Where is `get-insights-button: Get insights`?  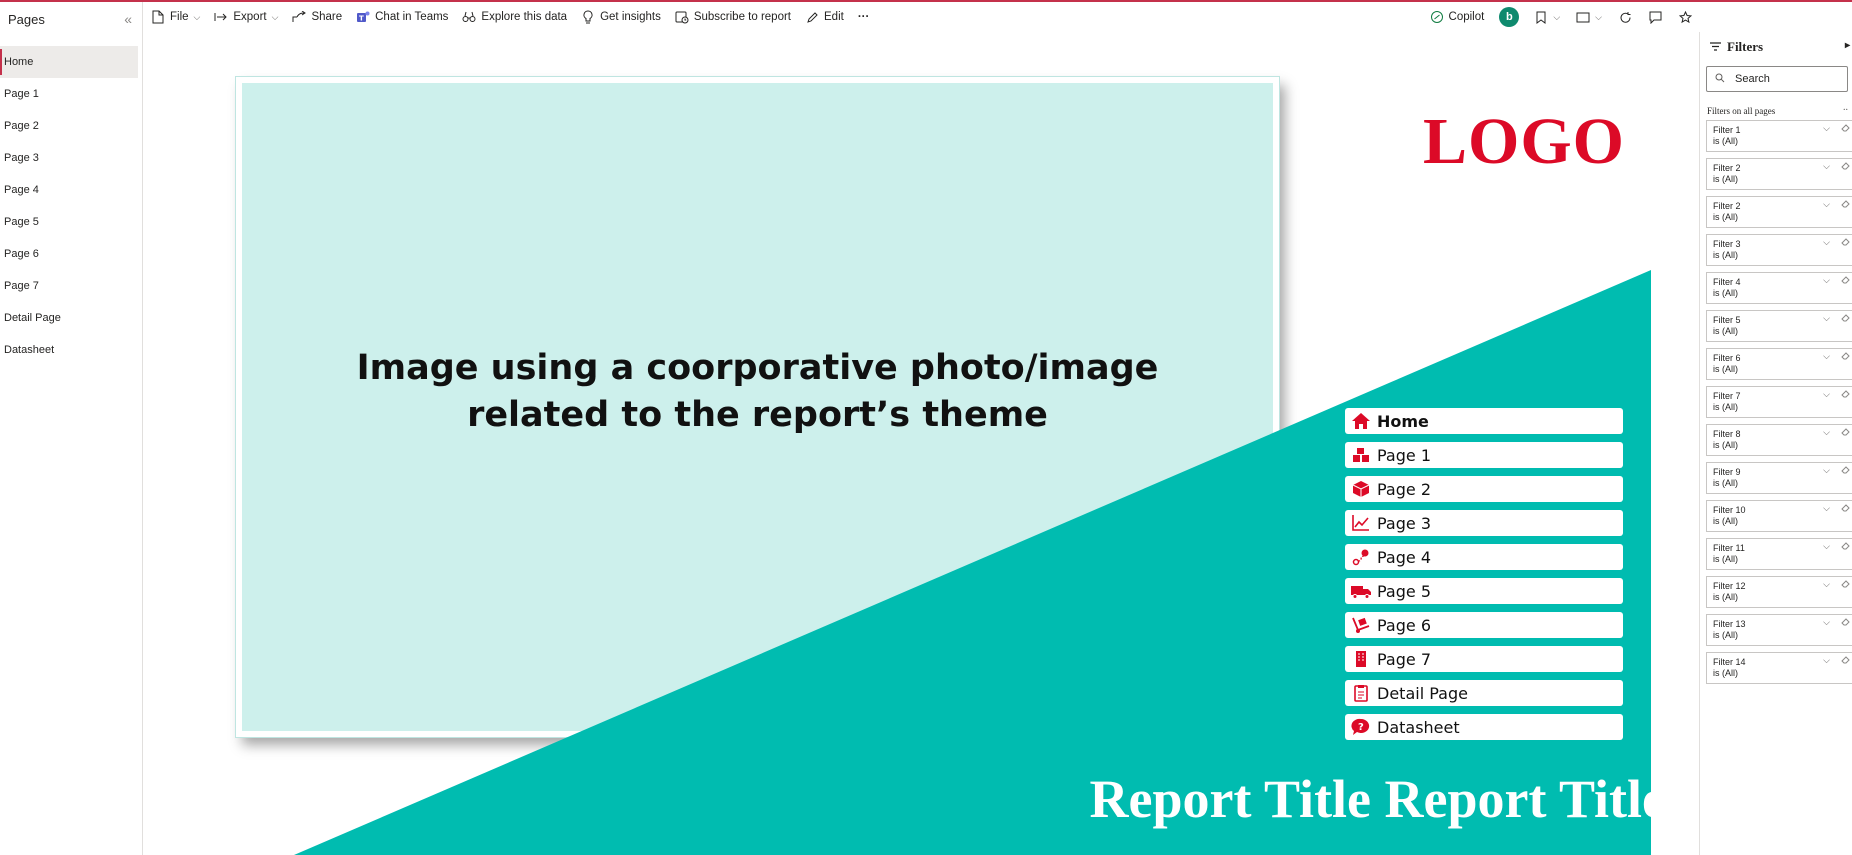
get-insights-button: Get insights is located at coordinates (621, 17).